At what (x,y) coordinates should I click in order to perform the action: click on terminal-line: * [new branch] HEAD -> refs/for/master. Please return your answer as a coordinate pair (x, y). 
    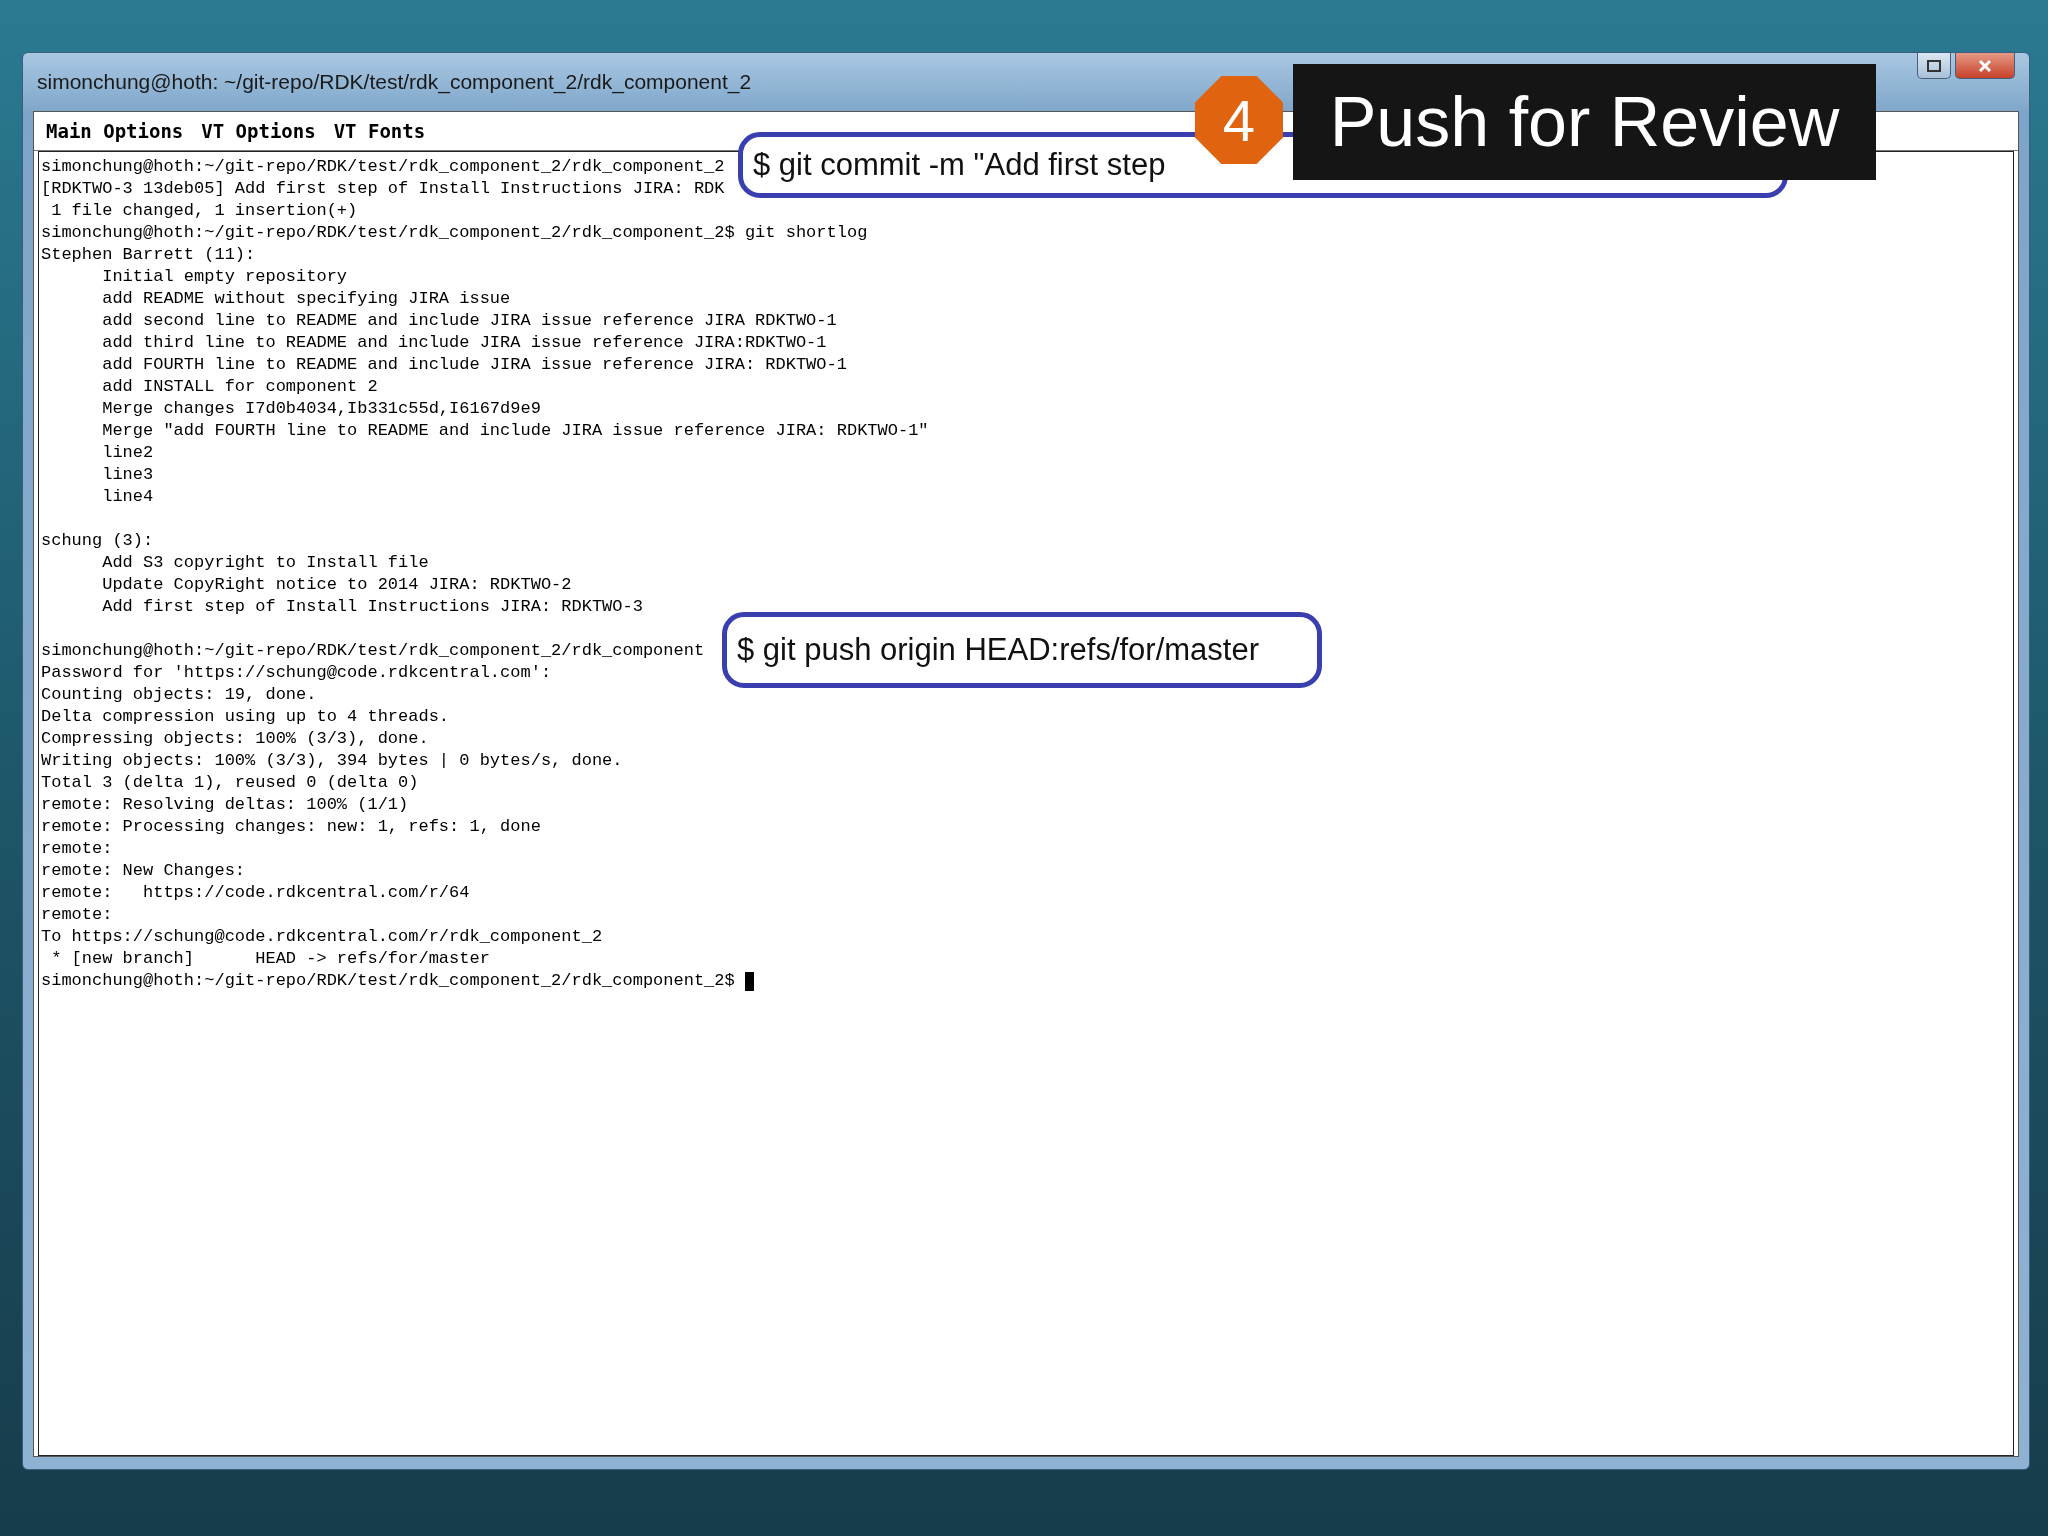
    Looking at the image, I should click on (270, 959).